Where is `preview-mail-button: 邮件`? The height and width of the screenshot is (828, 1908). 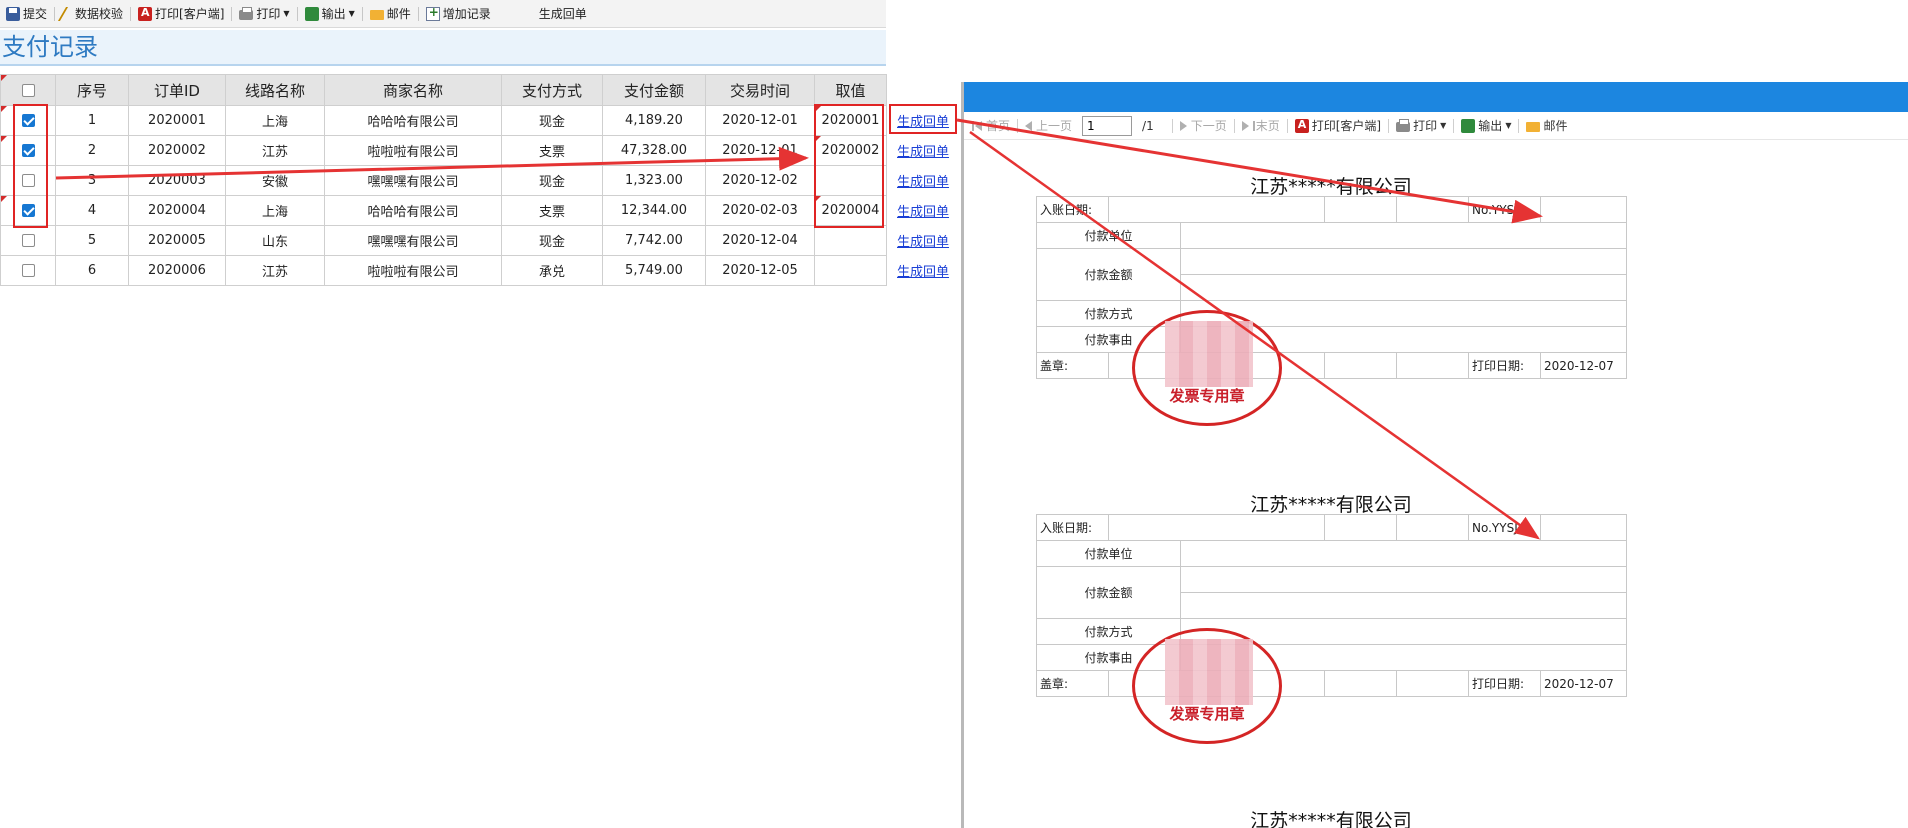 preview-mail-button: 邮件 is located at coordinates (1546, 125).